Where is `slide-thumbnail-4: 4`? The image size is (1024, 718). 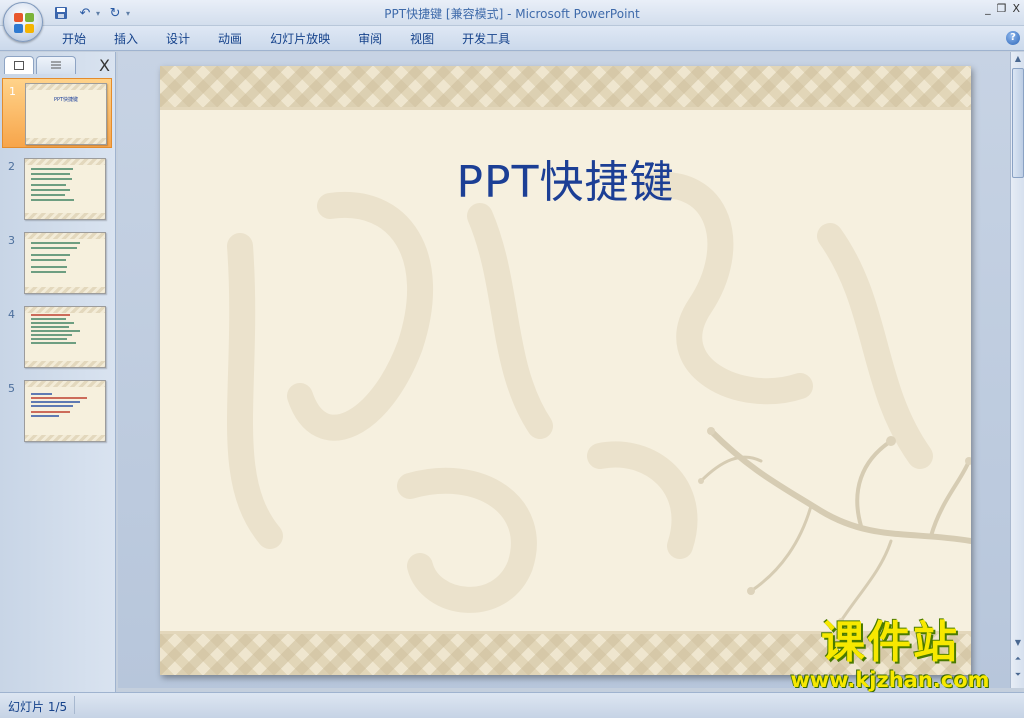 slide-thumbnail-4: 4 is located at coordinates (57, 337).